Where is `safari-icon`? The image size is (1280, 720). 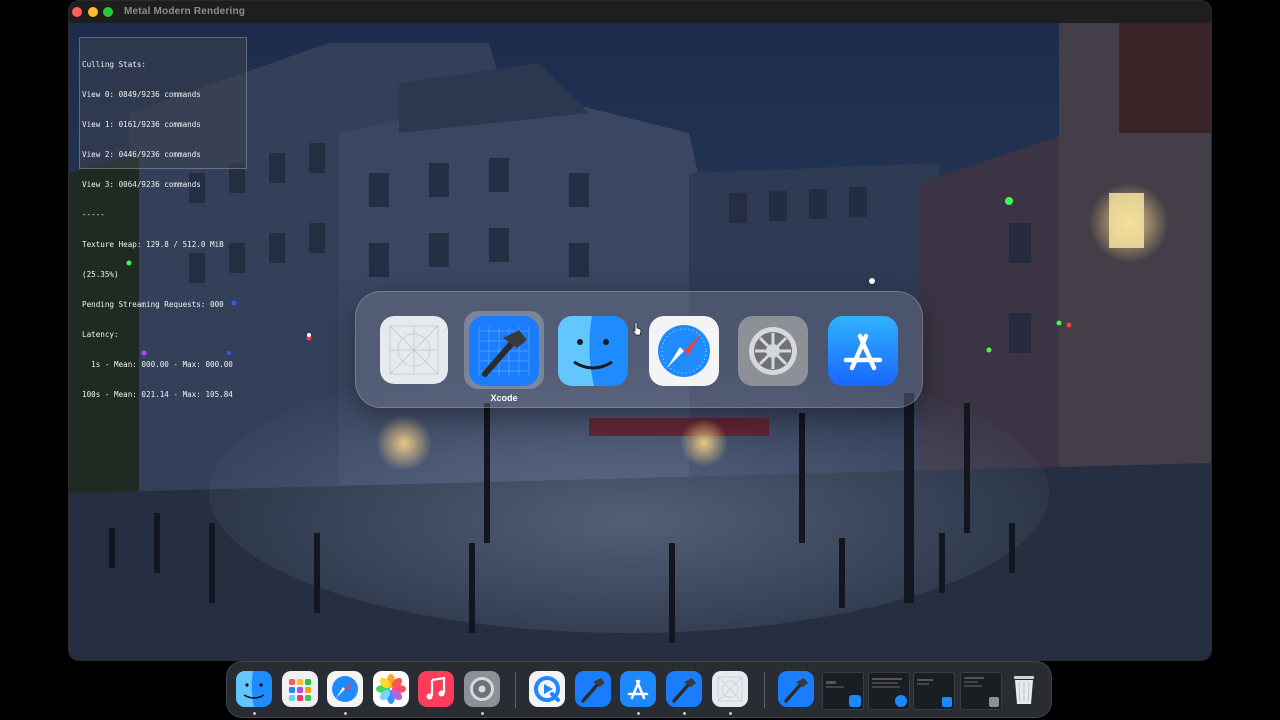 safari-icon is located at coordinates (684, 351).